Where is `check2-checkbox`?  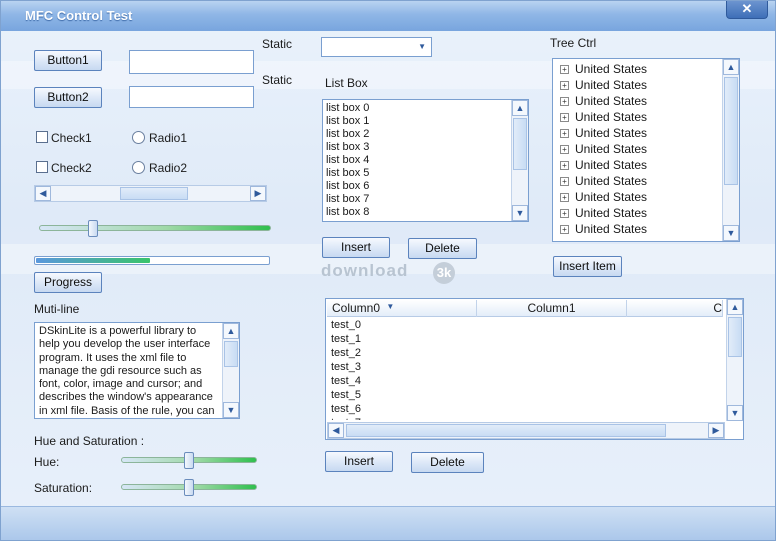 check2-checkbox is located at coordinates (42, 167).